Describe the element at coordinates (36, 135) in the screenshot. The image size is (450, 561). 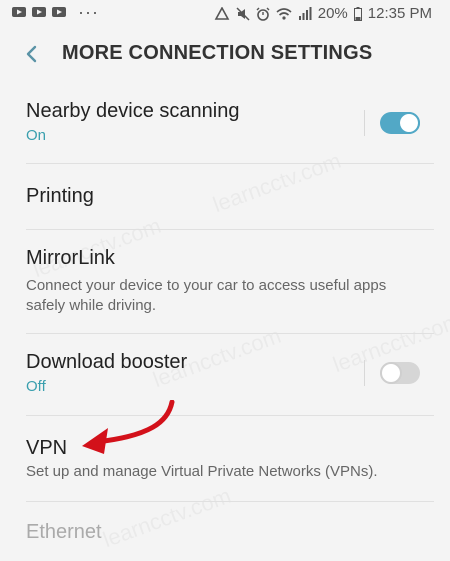
I see `setting-status: On` at that location.